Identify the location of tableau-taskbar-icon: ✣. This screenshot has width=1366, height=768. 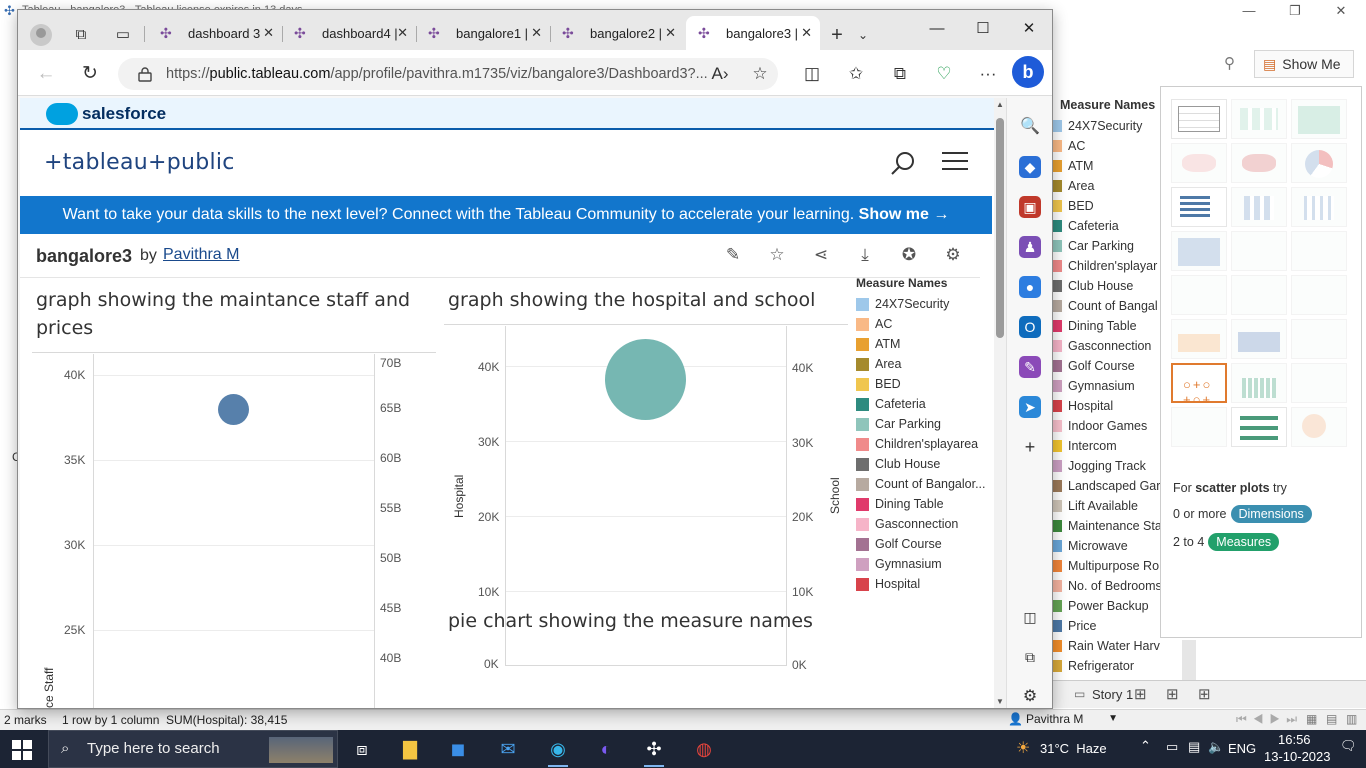
(654, 750).